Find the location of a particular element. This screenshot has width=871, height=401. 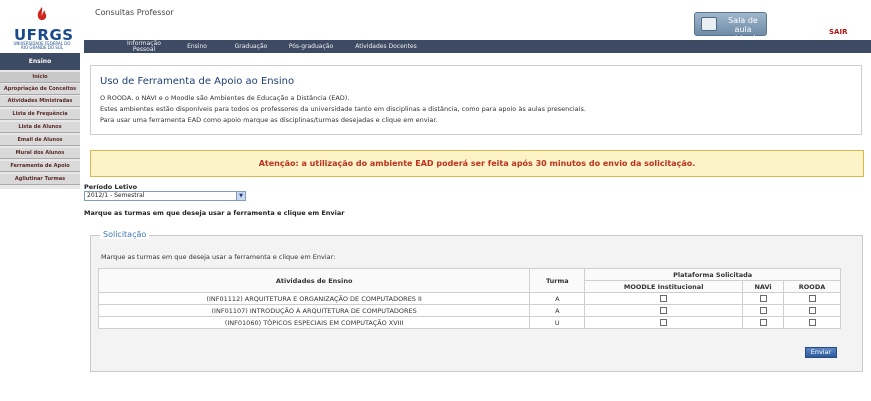

nav-pos-graduacao: Pós-graduação is located at coordinates (311, 47).